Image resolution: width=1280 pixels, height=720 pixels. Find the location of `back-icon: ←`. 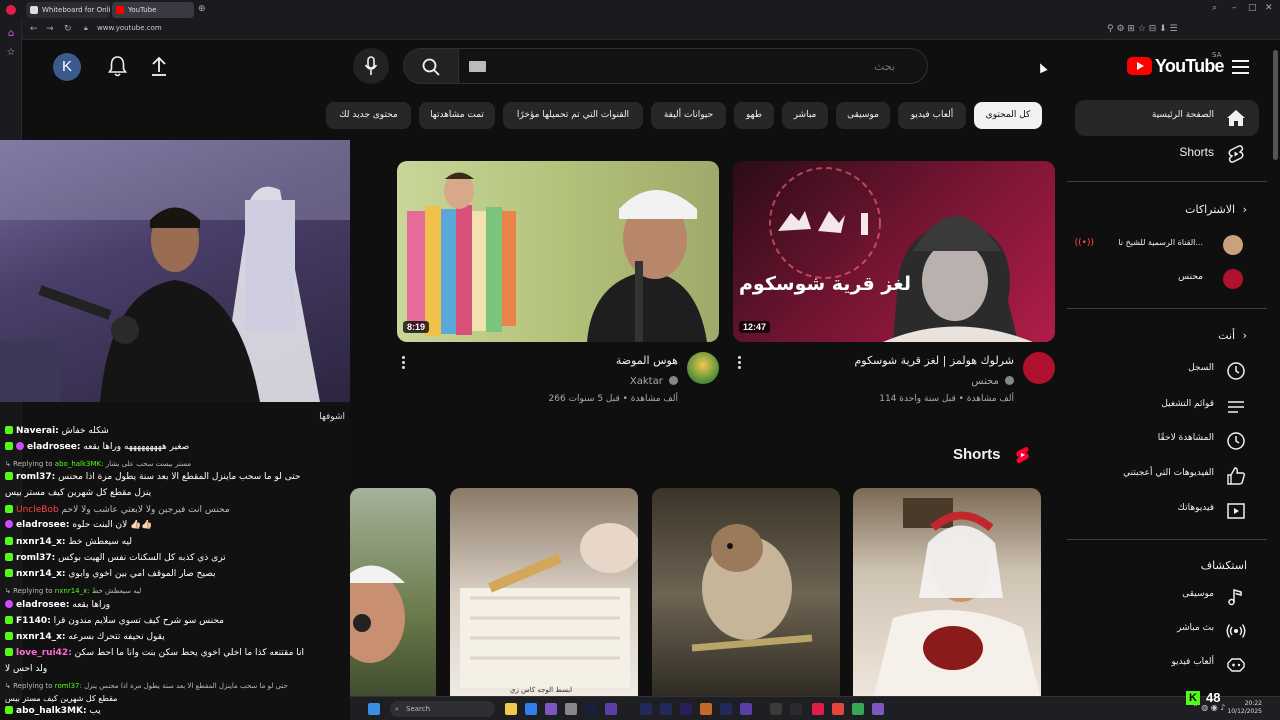

back-icon: ← is located at coordinates (34, 29).